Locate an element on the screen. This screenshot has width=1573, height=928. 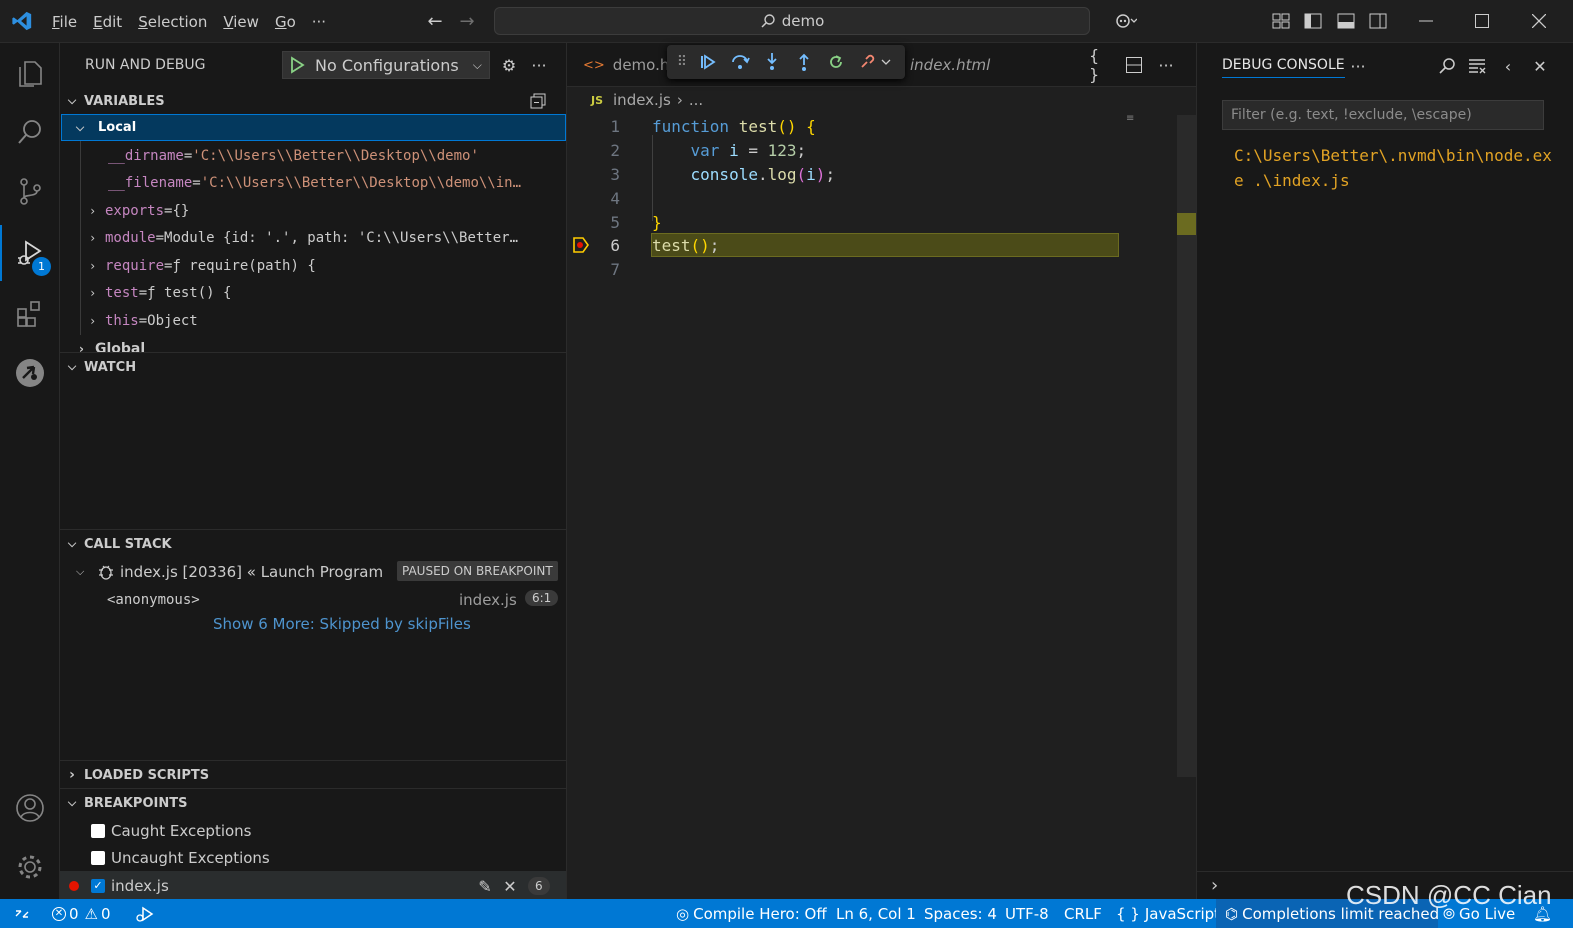
code-line: 2 var i = 123; is located at coordinates (881, 150).